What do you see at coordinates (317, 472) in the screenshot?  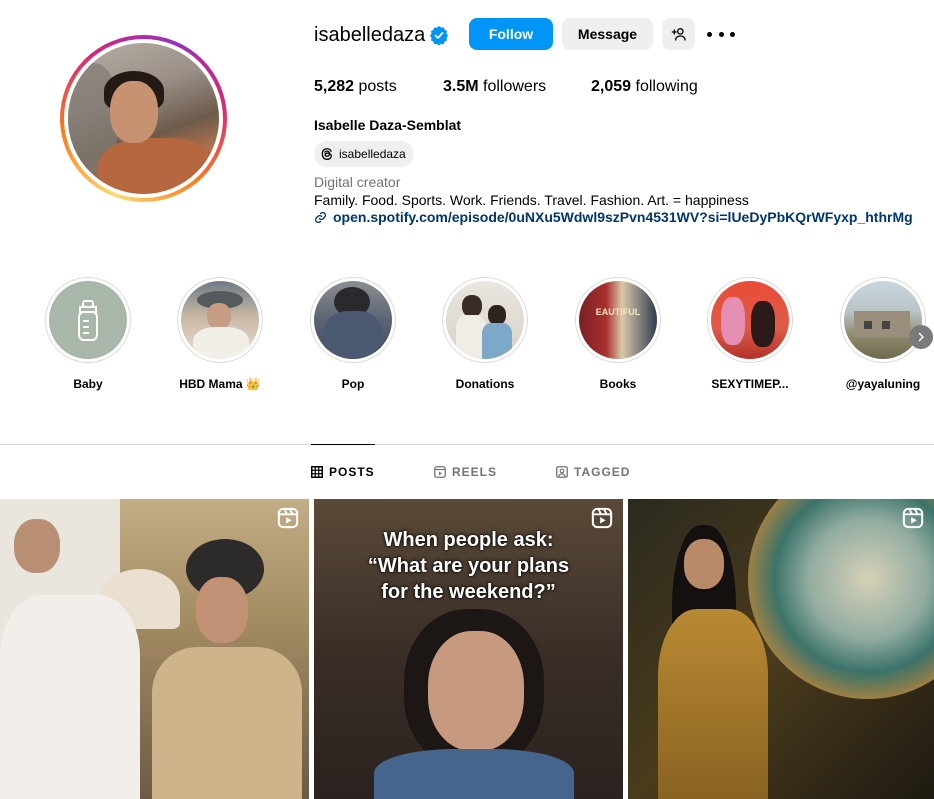 I see `grid-icon` at bounding box center [317, 472].